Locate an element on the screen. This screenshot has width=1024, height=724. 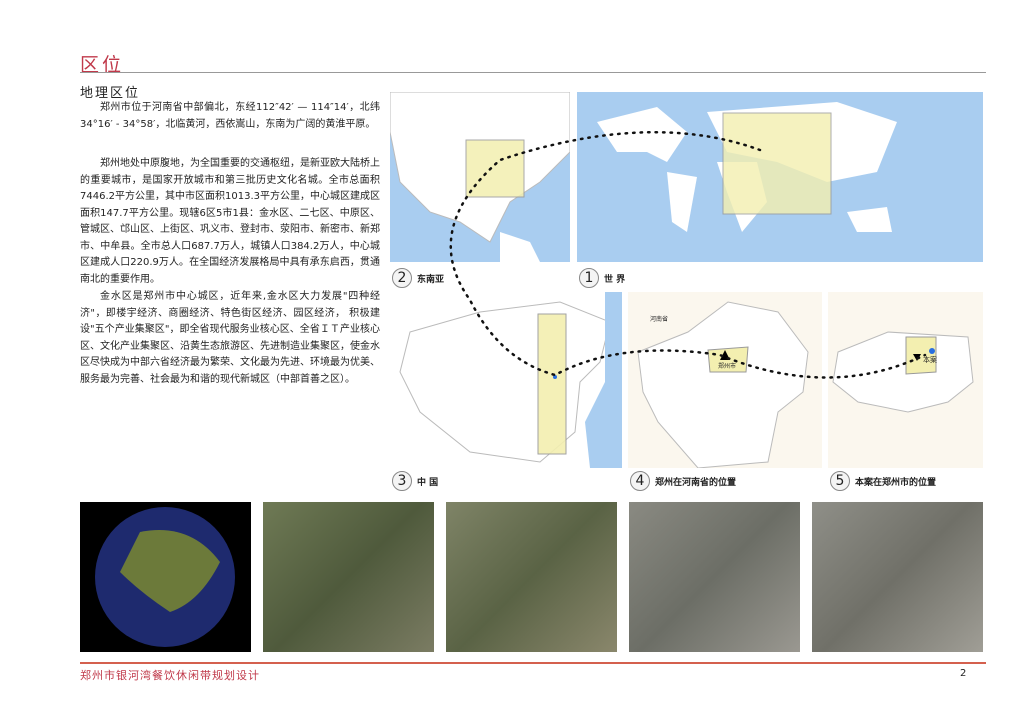
footer-divider is located at coordinates (533, 663).